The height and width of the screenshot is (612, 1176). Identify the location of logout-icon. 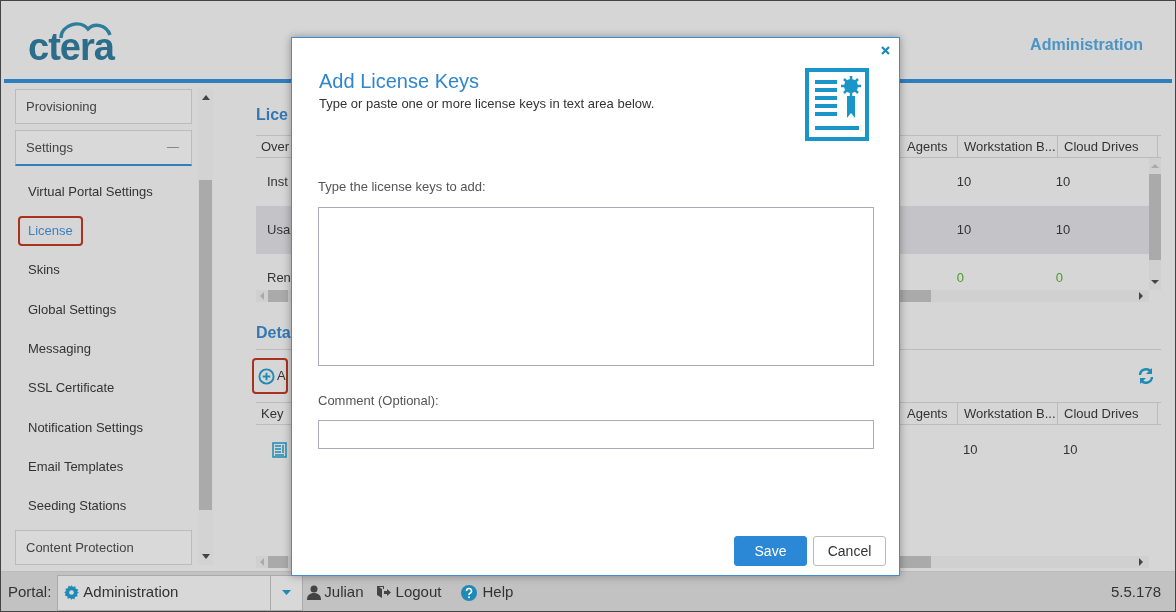
(383, 592).